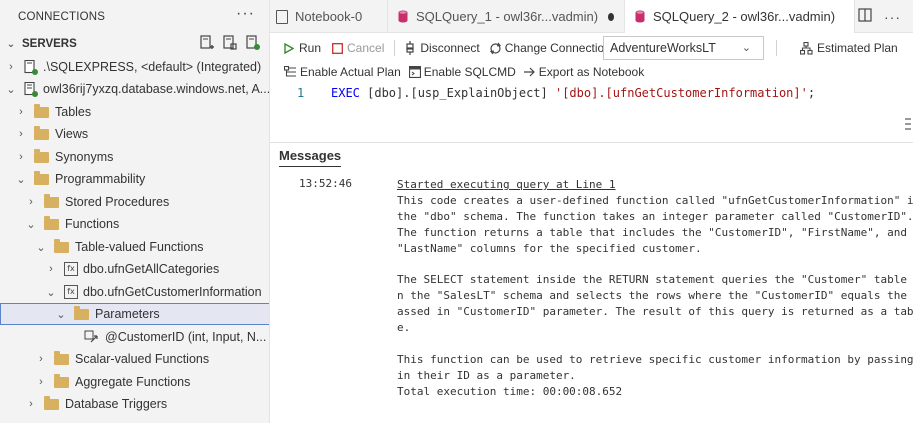  I want to click on servers-actions, so click(230, 43).